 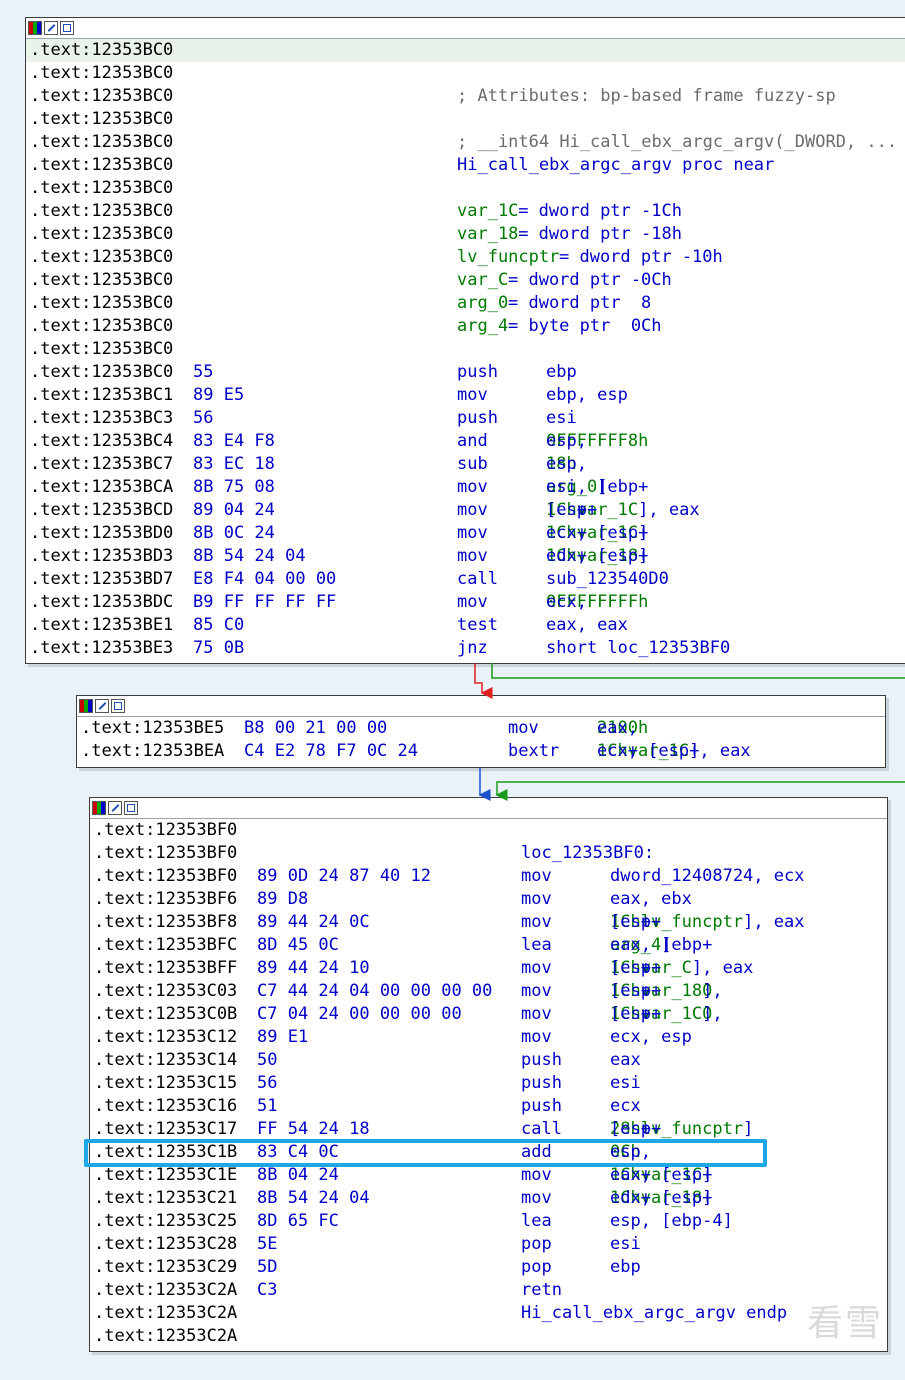 I want to click on asm-line: .text:12353C15 56 push esi, so click(x=488, y=1083).